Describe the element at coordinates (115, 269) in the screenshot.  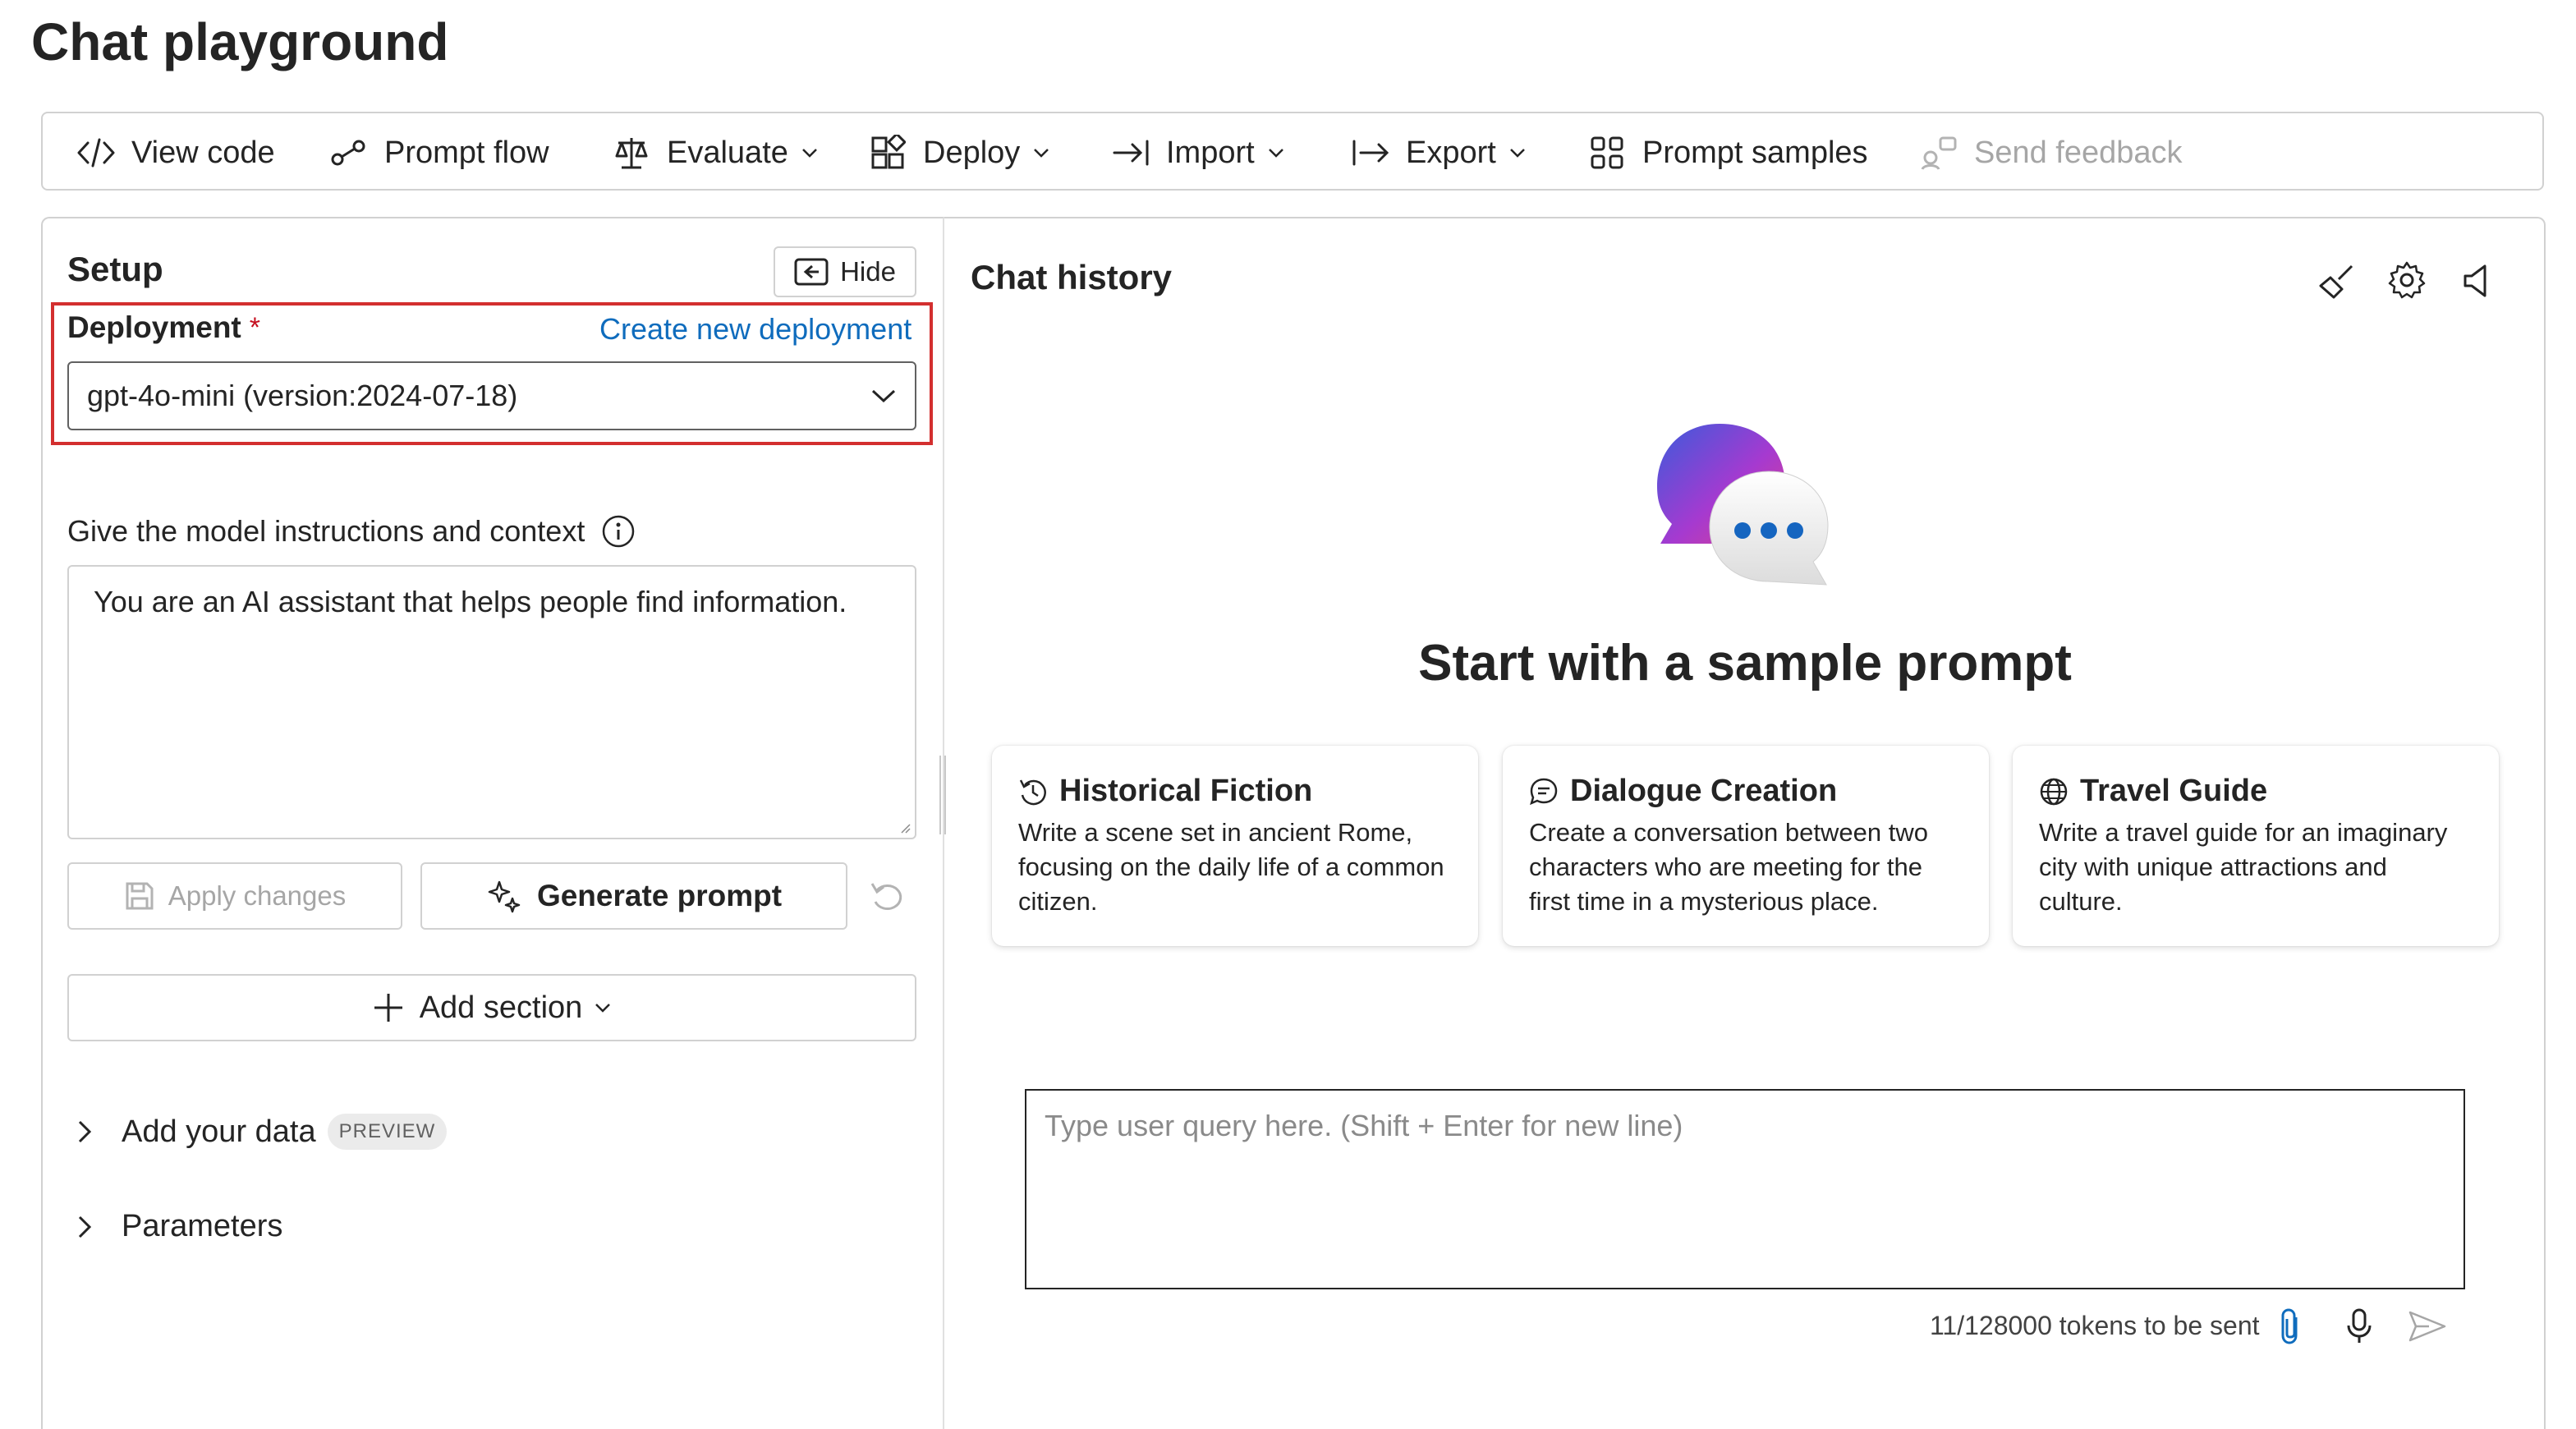
I see `setup-title: Setup` at that location.